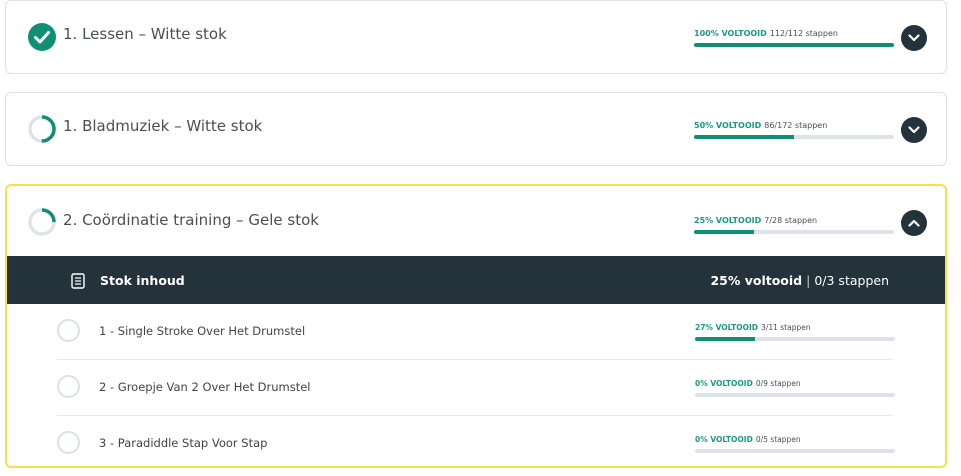 Image resolution: width=961 pixels, height=476 pixels. I want to click on progress-percent: 27% VOLTOOID, so click(727, 327).